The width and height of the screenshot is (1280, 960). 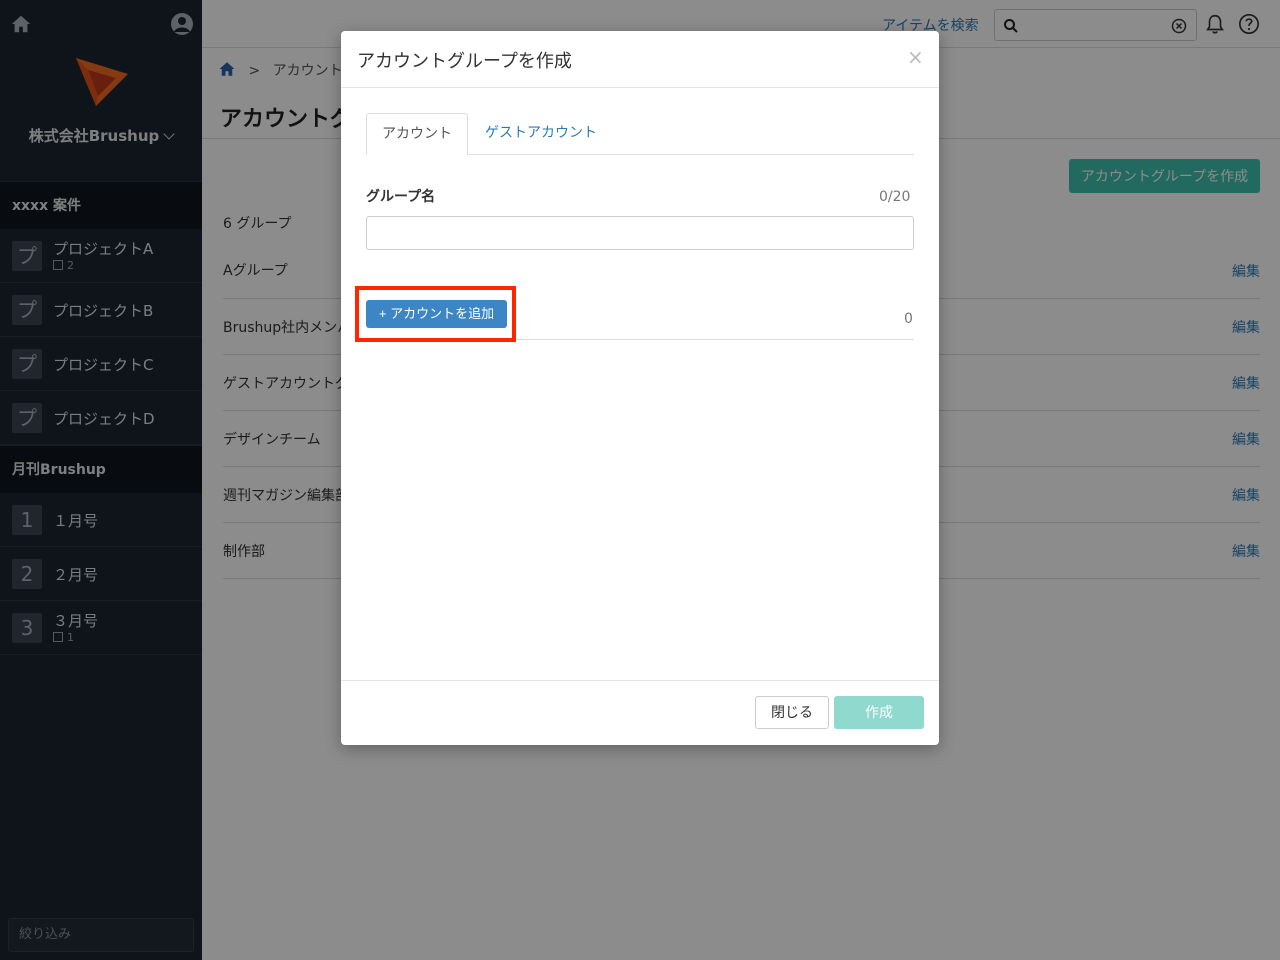 What do you see at coordinates (382, 313) in the screenshot?
I see `plus-icon: +` at bounding box center [382, 313].